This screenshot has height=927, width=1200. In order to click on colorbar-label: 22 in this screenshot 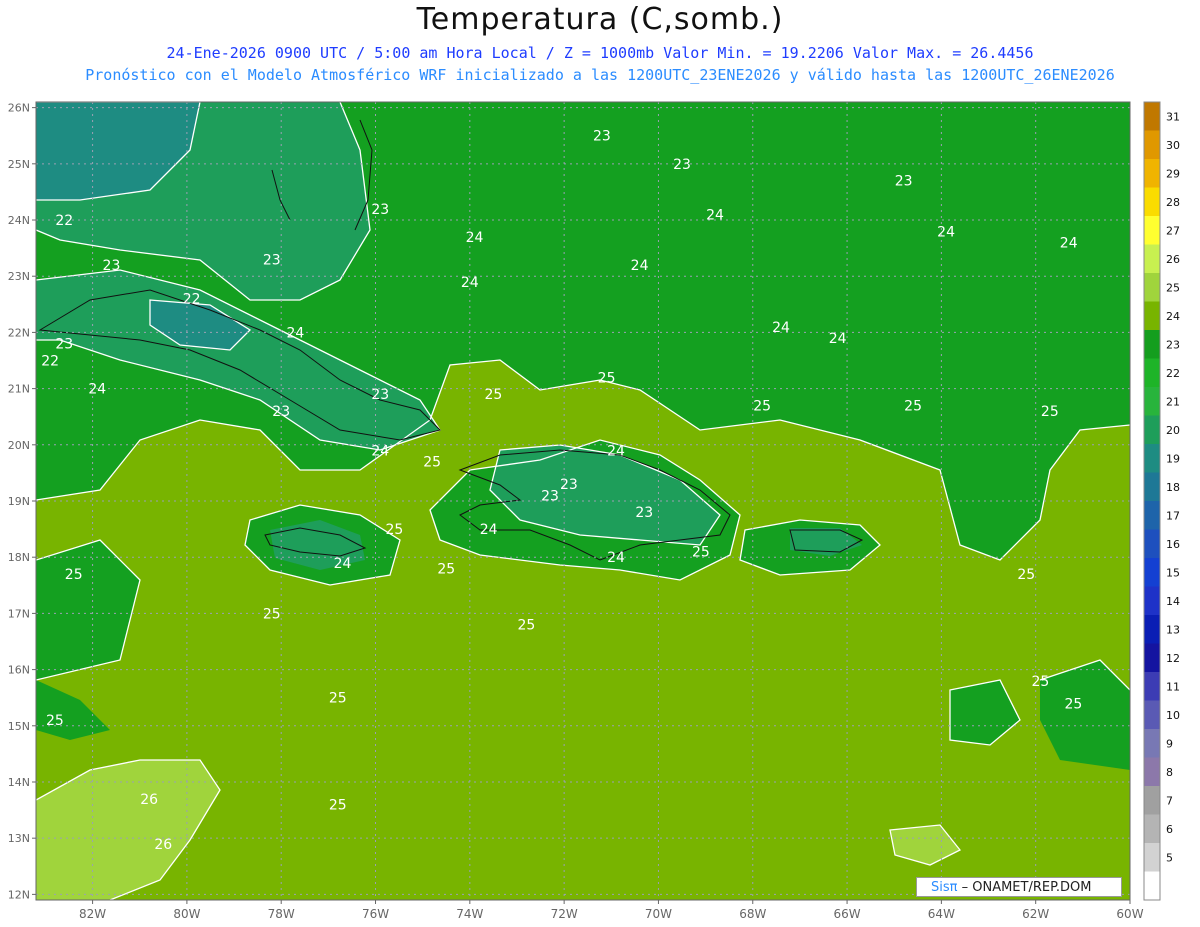, I will do `click(1173, 373)`.